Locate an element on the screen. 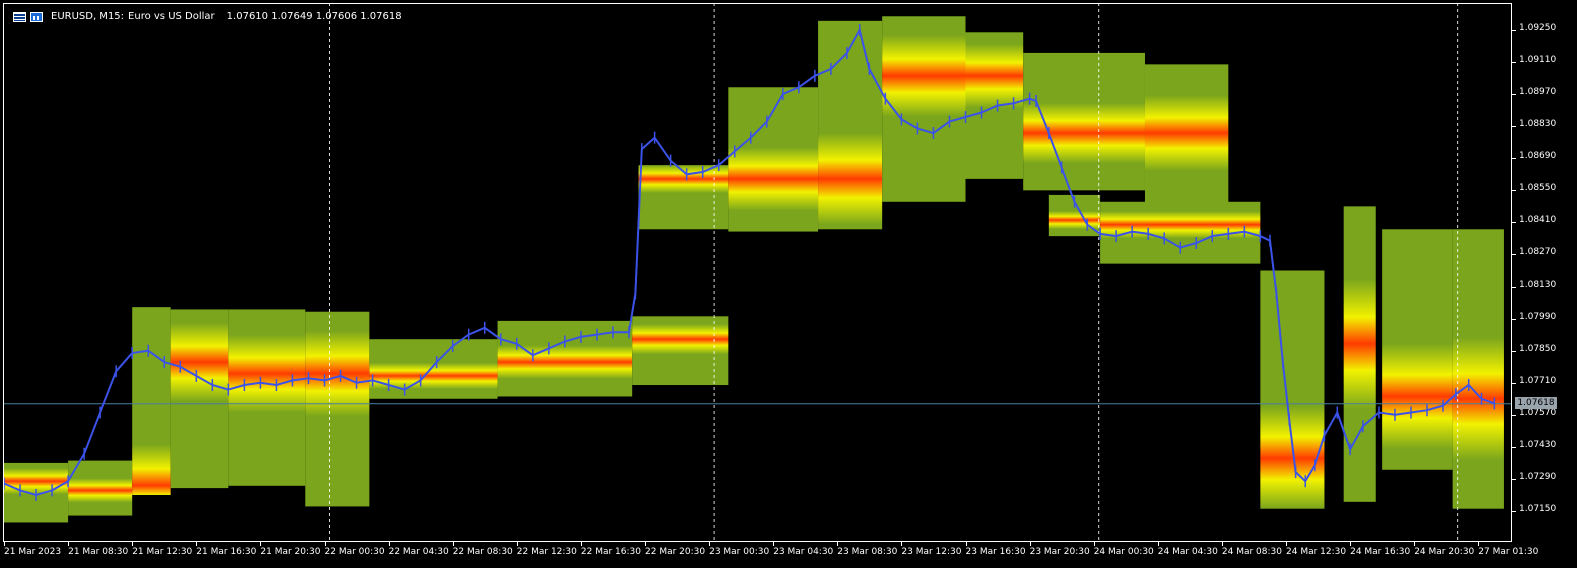 This screenshot has height=568, width=1577. time-tick-label: 24 Mar 00:30 is located at coordinates (1123, 552).